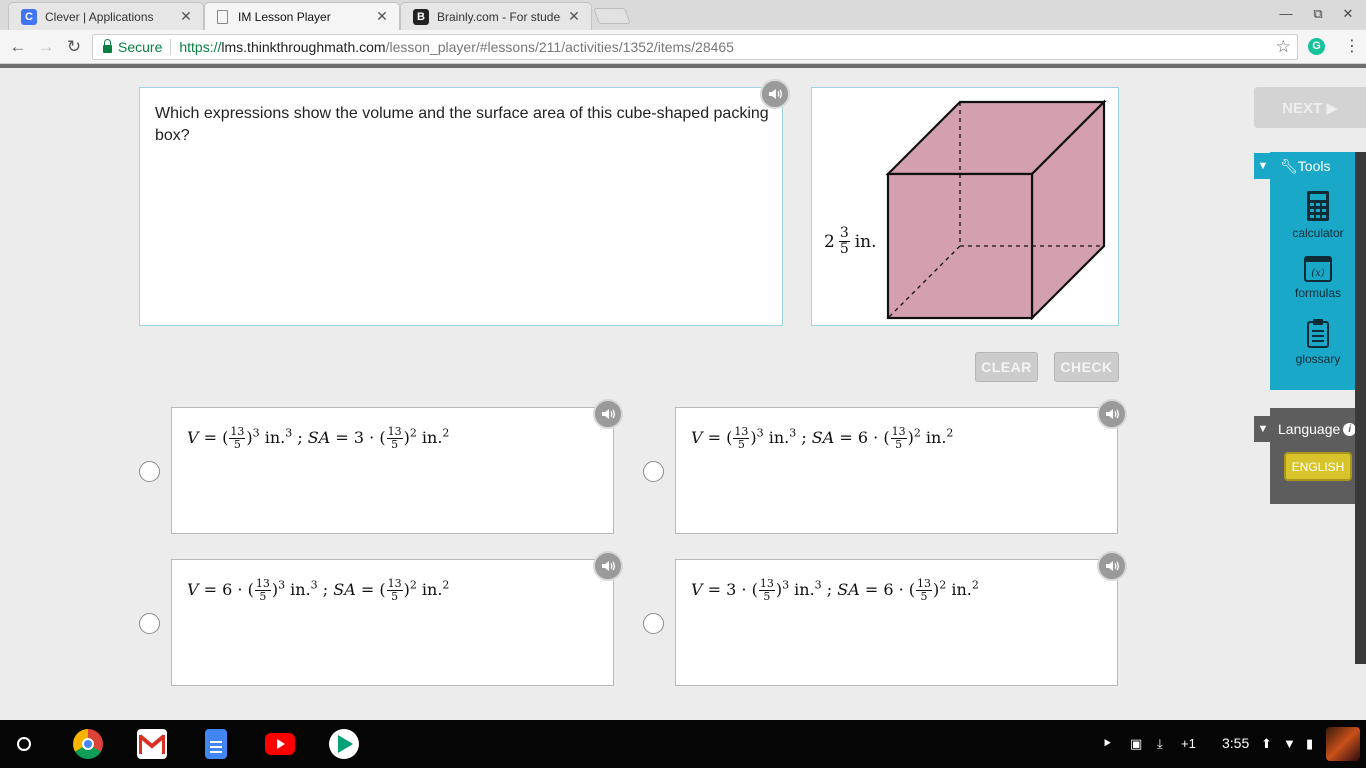 The height and width of the screenshot is (768, 1366). Describe the element at coordinates (280, 744) in the screenshot. I see `youtube-app-icon` at that location.